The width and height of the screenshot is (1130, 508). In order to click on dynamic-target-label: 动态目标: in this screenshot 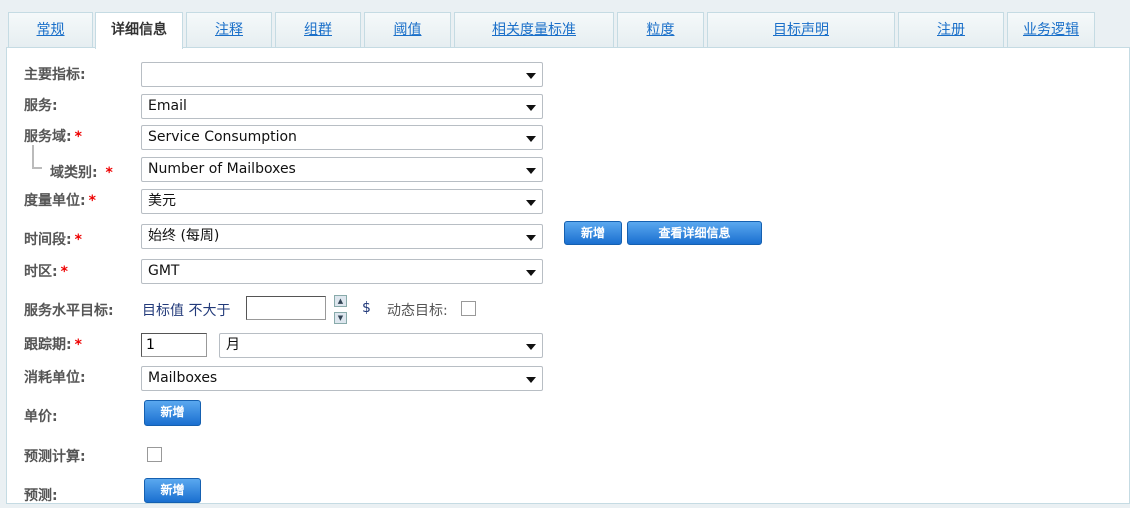, I will do `click(417, 311)`.